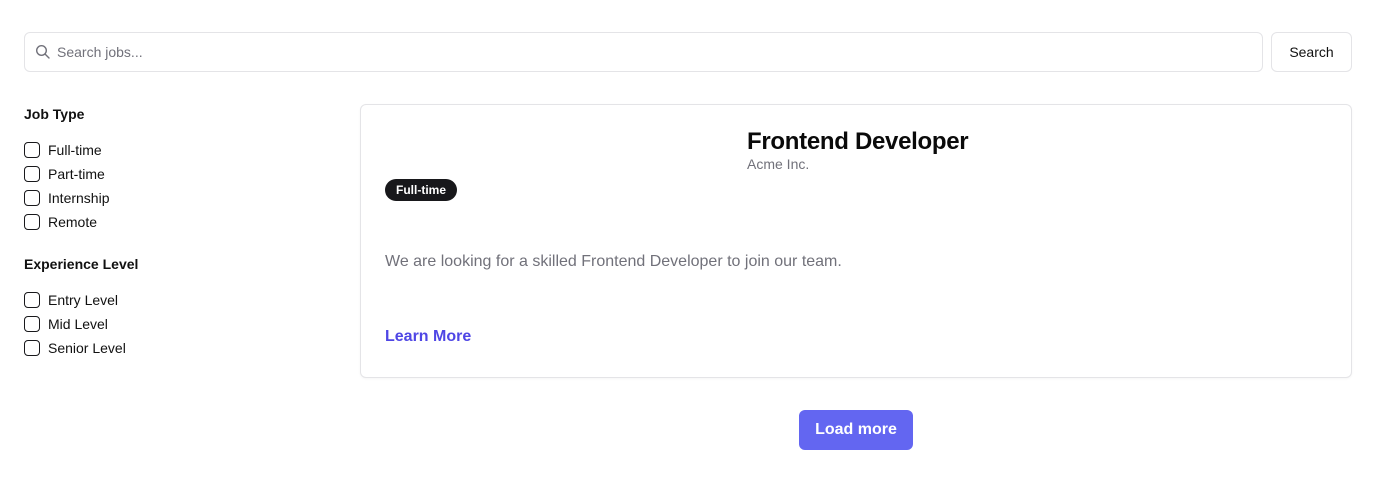 Image resolution: width=1376 pixels, height=482 pixels. I want to click on search-input, so click(643, 52).